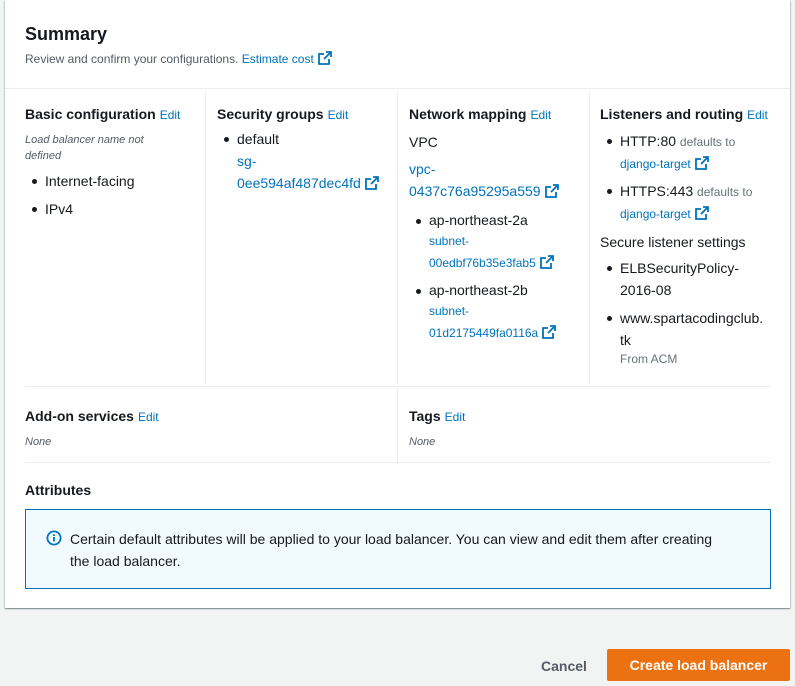 This screenshot has width=795, height=686. What do you see at coordinates (115, 148) in the screenshot?
I see `load-balancer-name: Load balancer name not defined` at bounding box center [115, 148].